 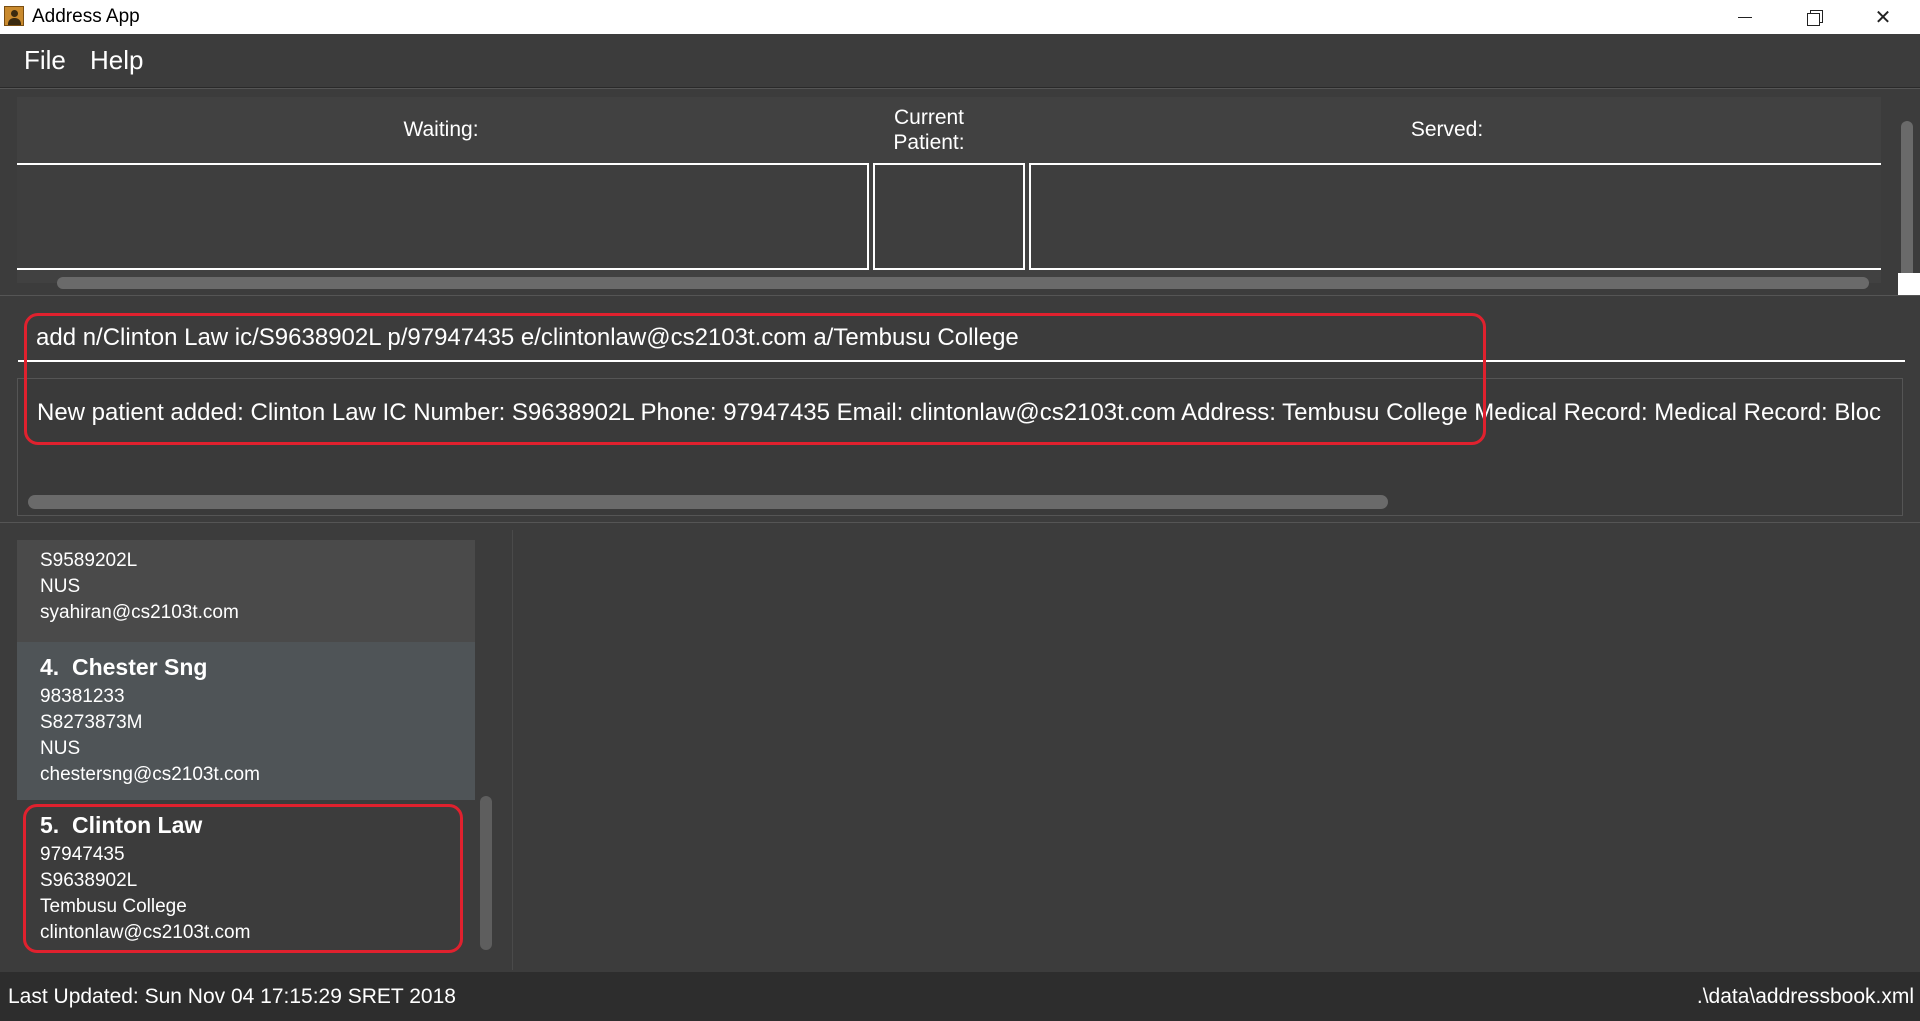 I want to click on minimize-icon, so click(x=1745, y=17).